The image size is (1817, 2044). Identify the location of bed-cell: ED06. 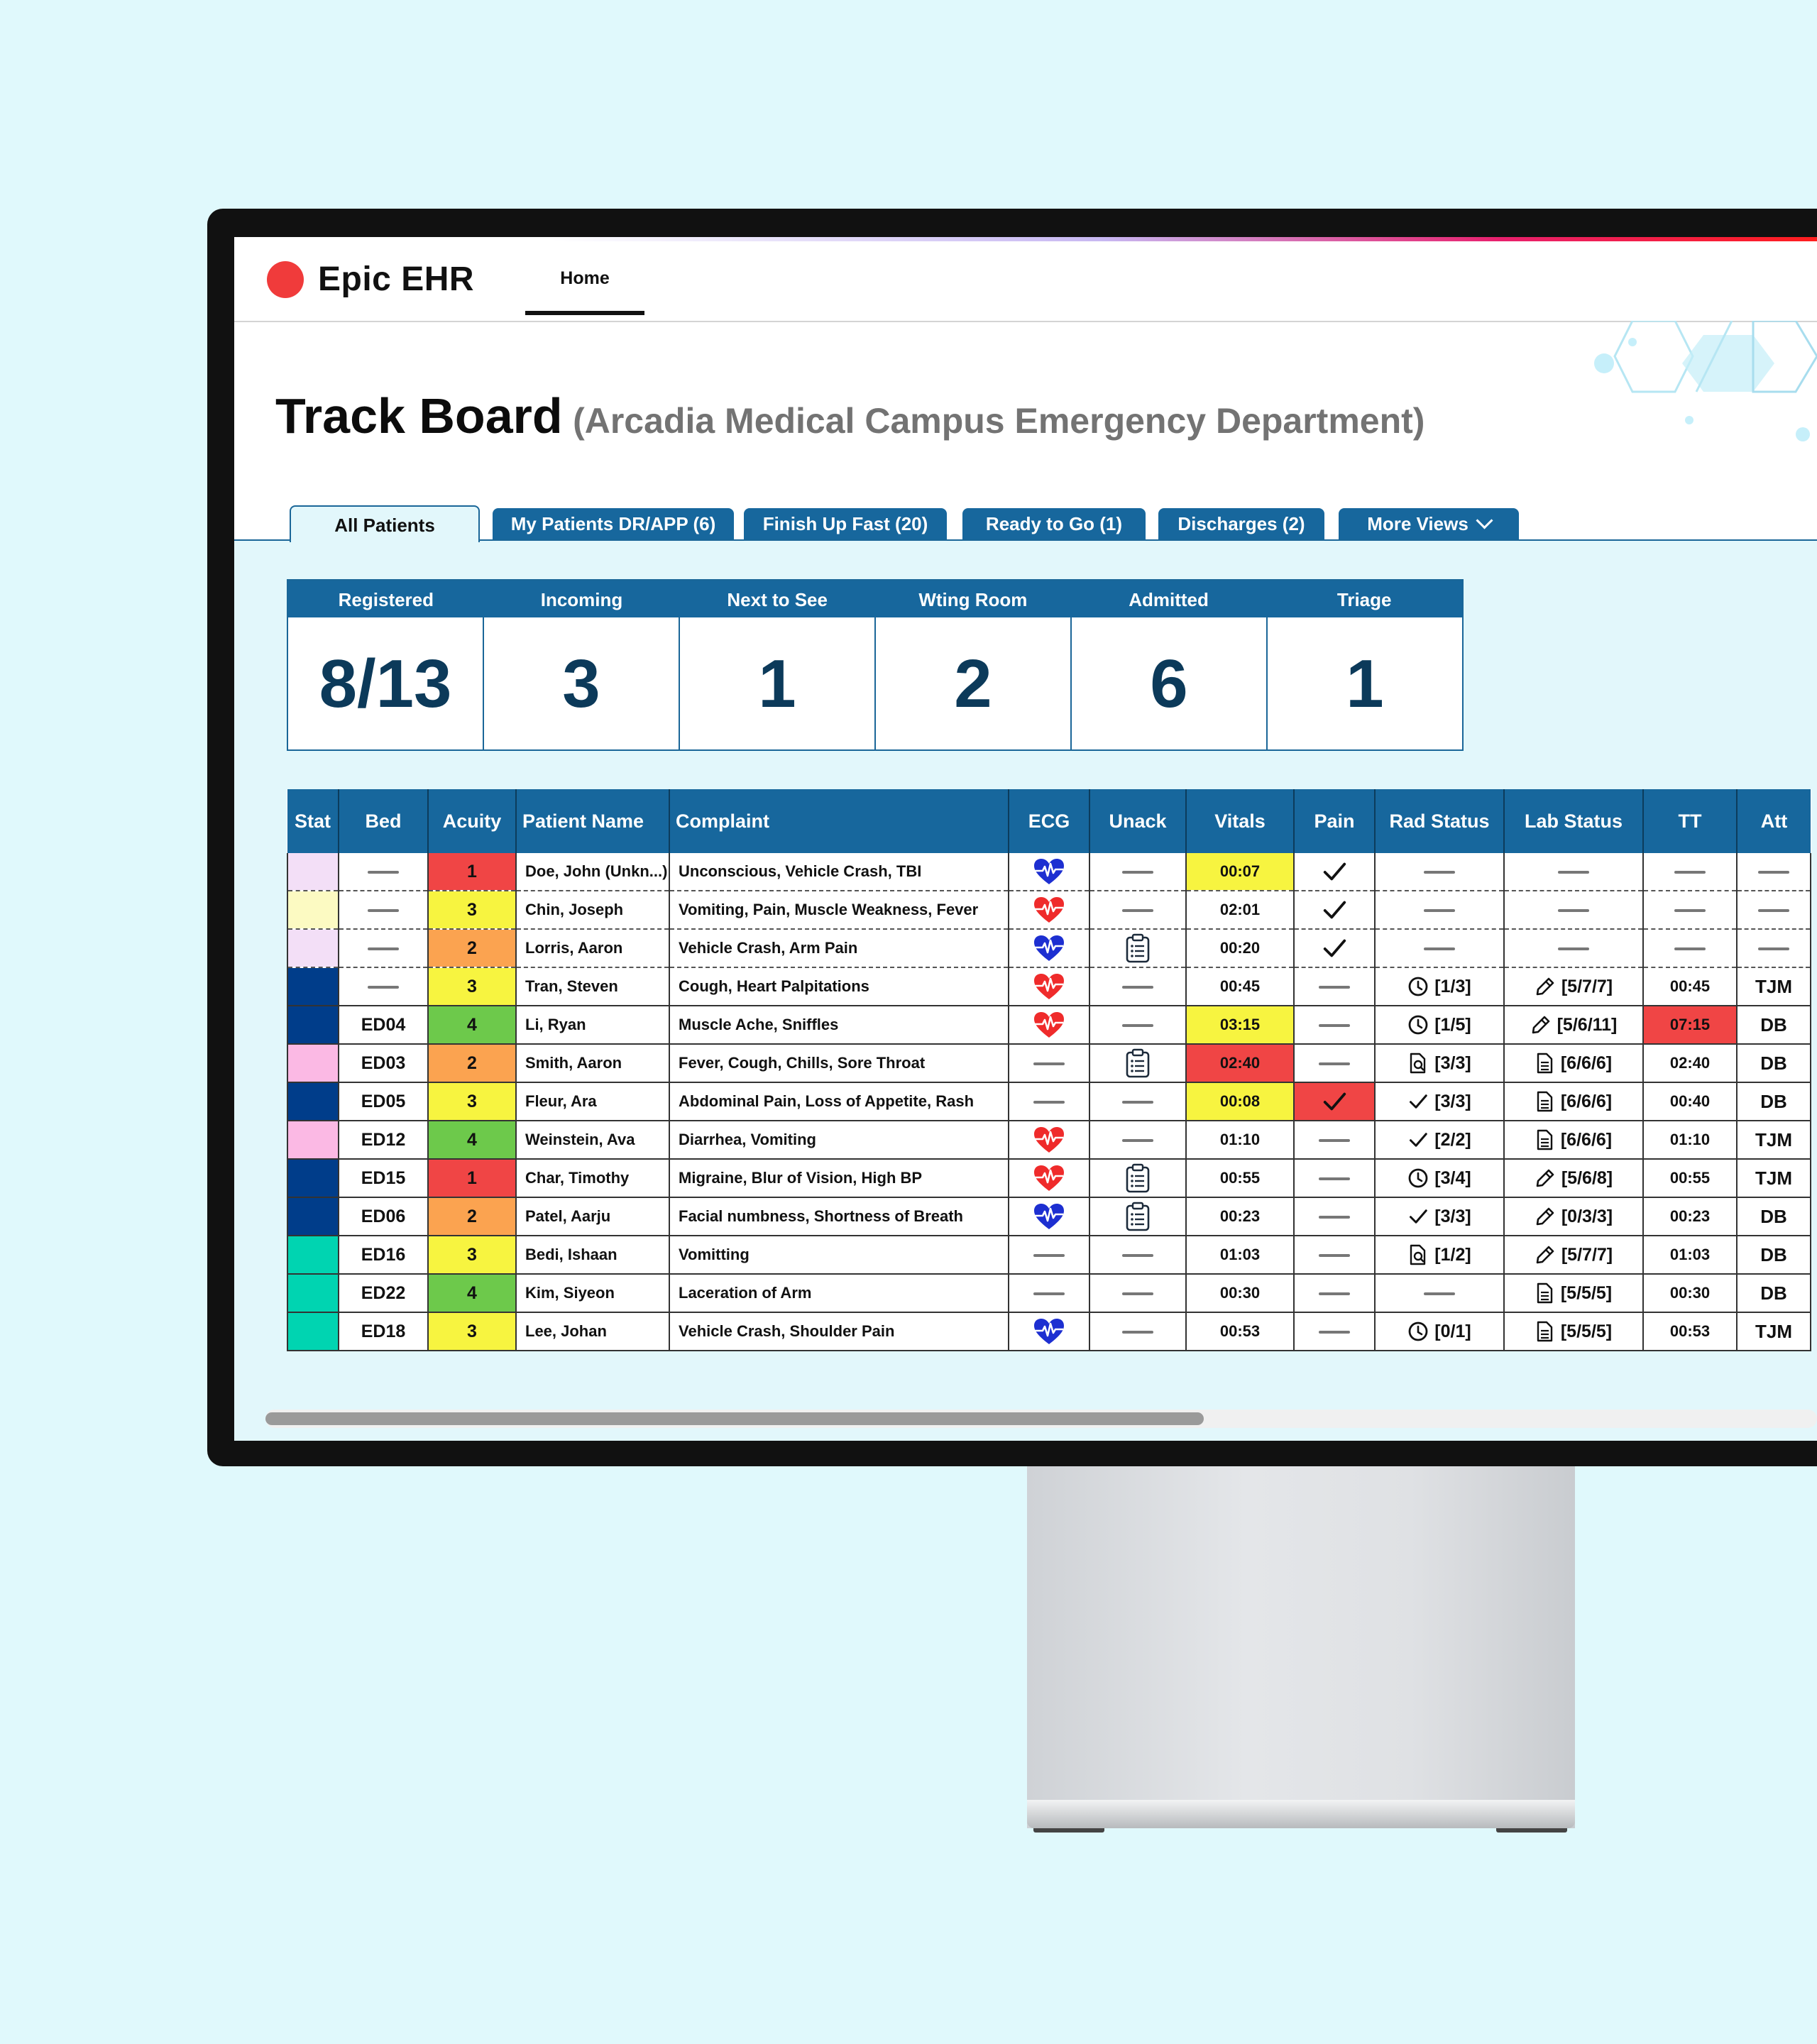
(383, 1216).